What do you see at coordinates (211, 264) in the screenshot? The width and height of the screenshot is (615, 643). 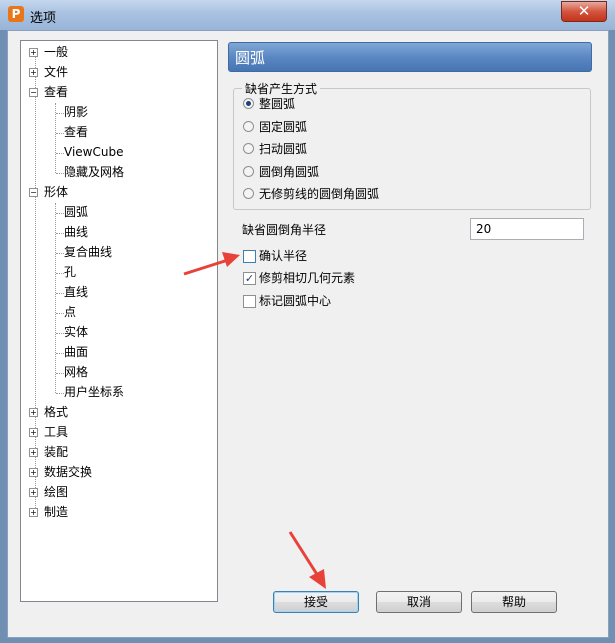 I see `annotation-arrow-checkbox` at bounding box center [211, 264].